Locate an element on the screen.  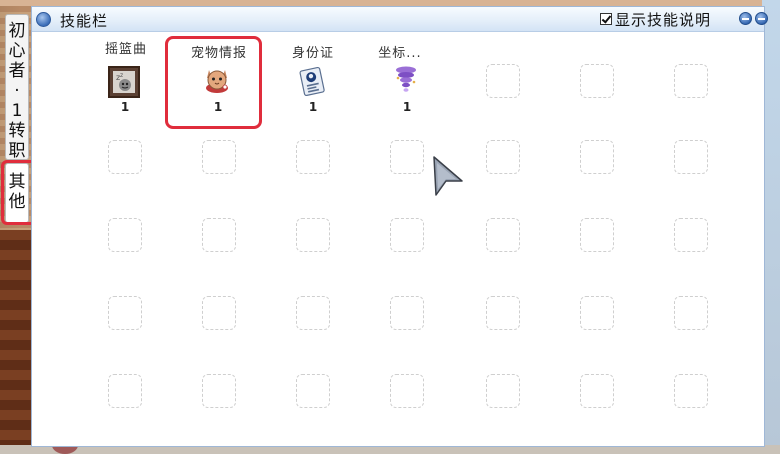
window-icon is located at coordinates (43, 19).